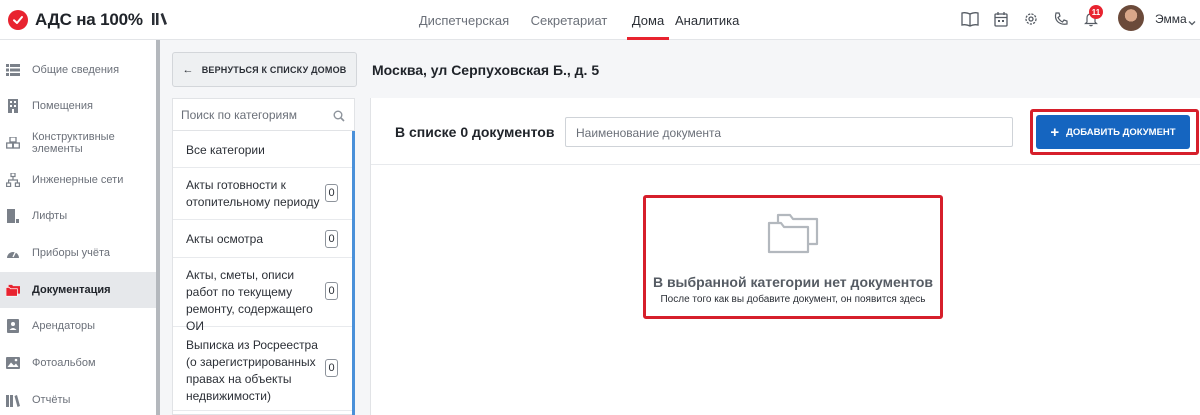 The image size is (1200, 415). What do you see at coordinates (464, 20) in the screenshot?
I see `nav-dispatch: Диспетчерская` at bounding box center [464, 20].